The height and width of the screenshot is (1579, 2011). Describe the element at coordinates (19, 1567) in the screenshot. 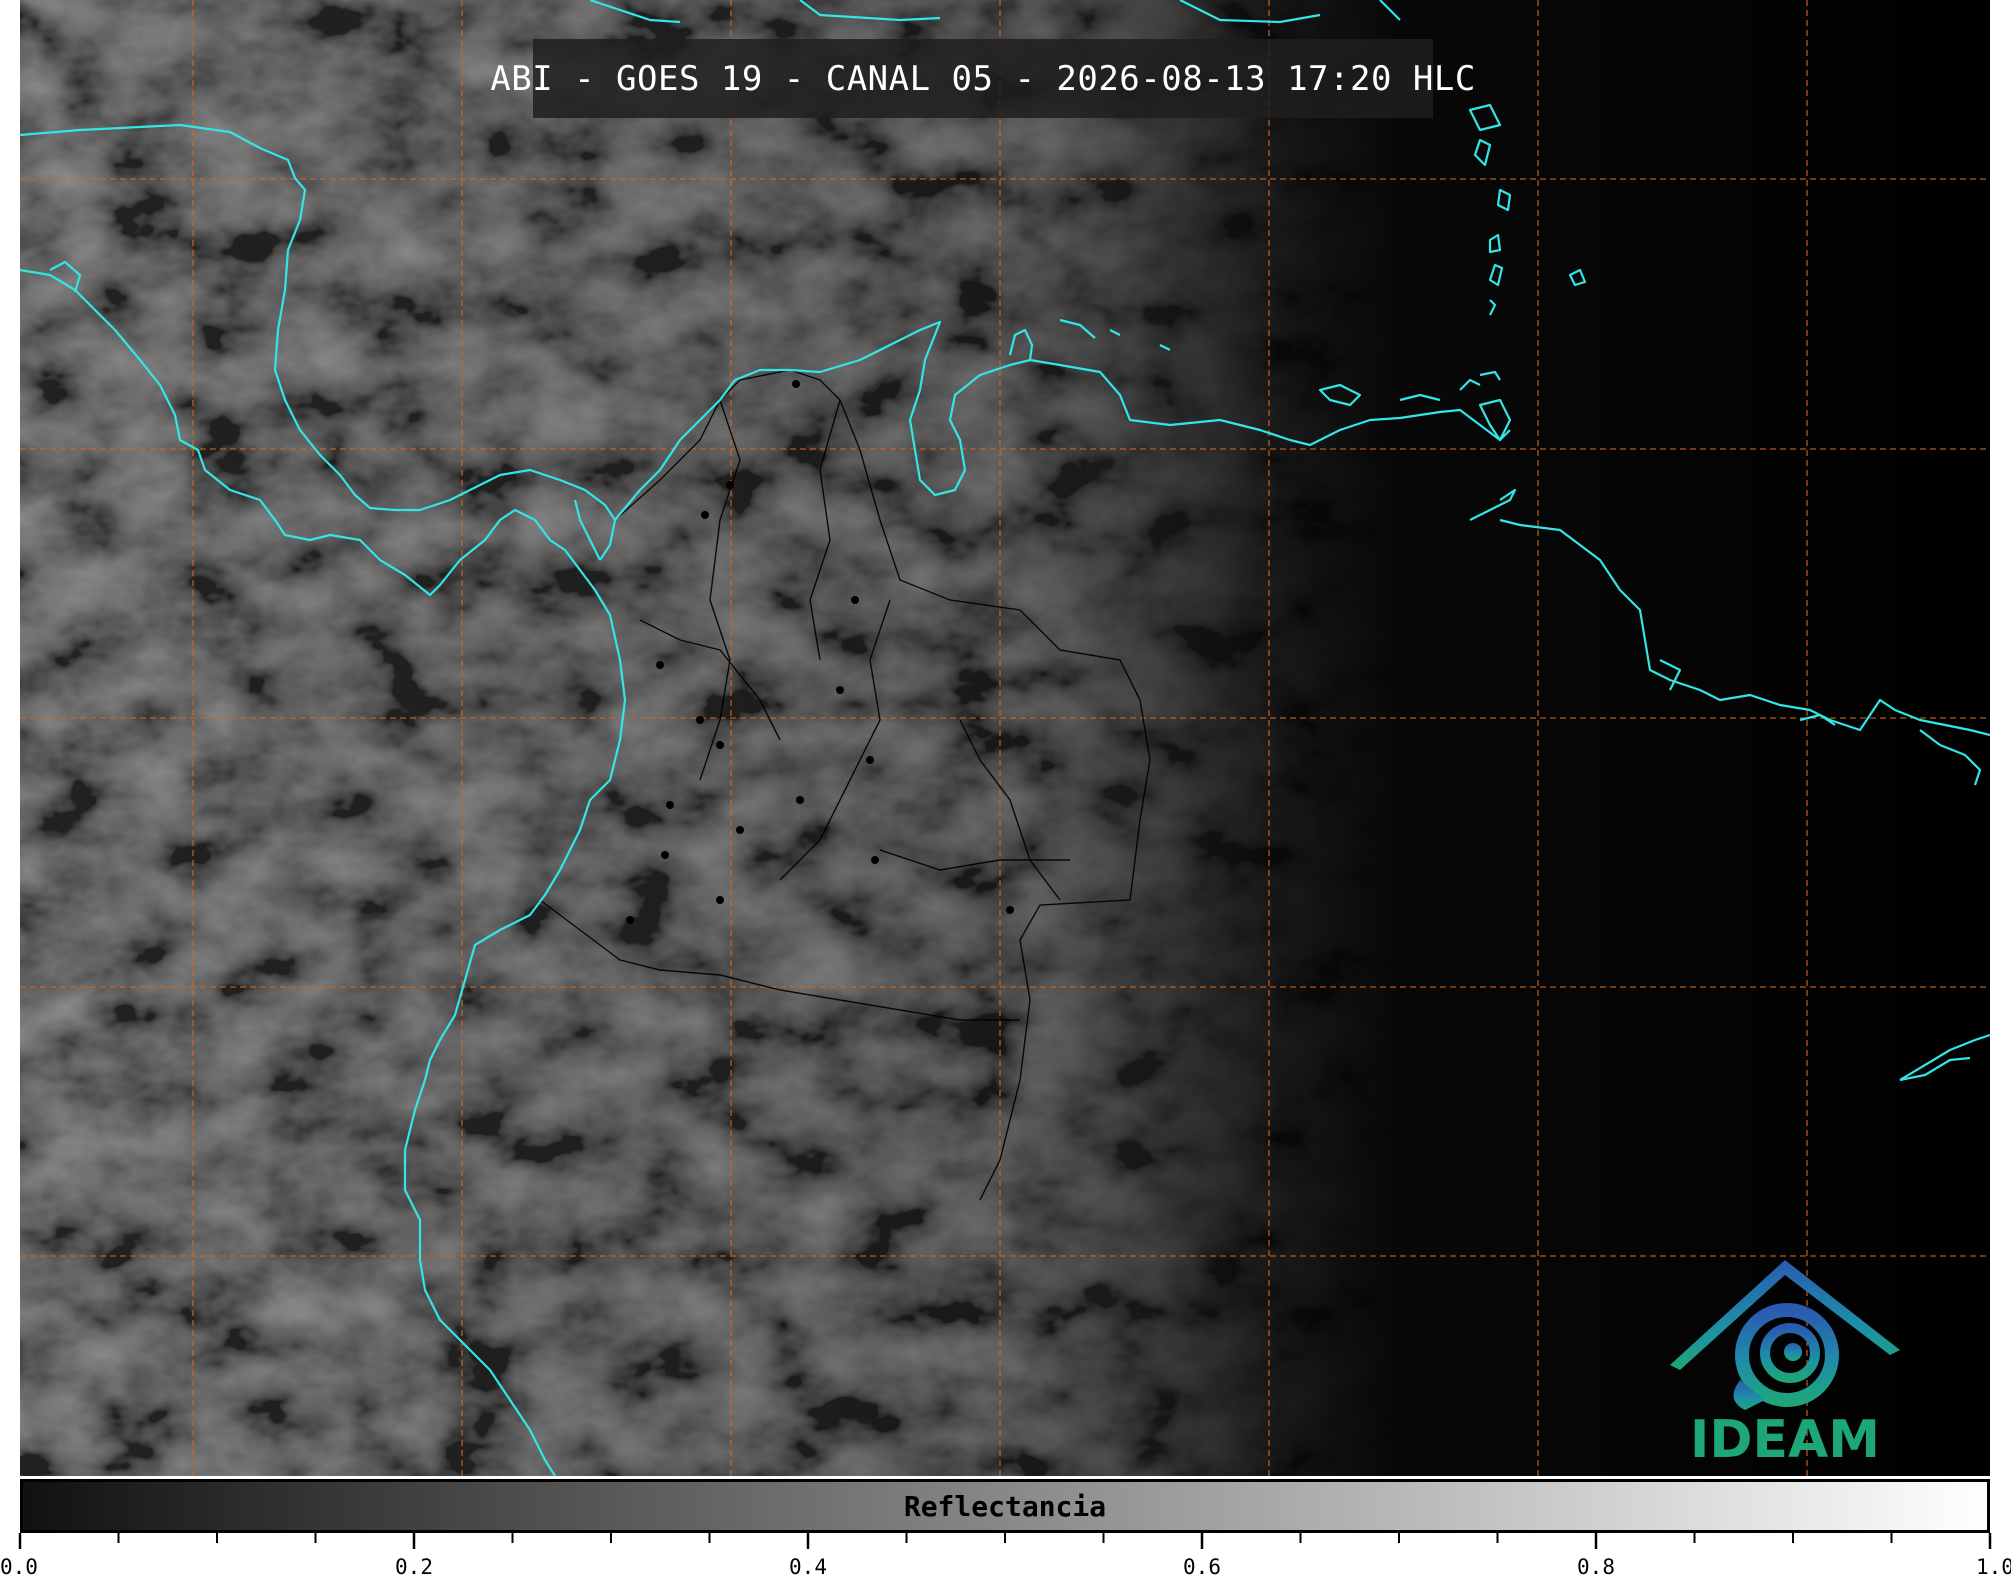

I see `colorbar-tick-label: 0.0` at that location.